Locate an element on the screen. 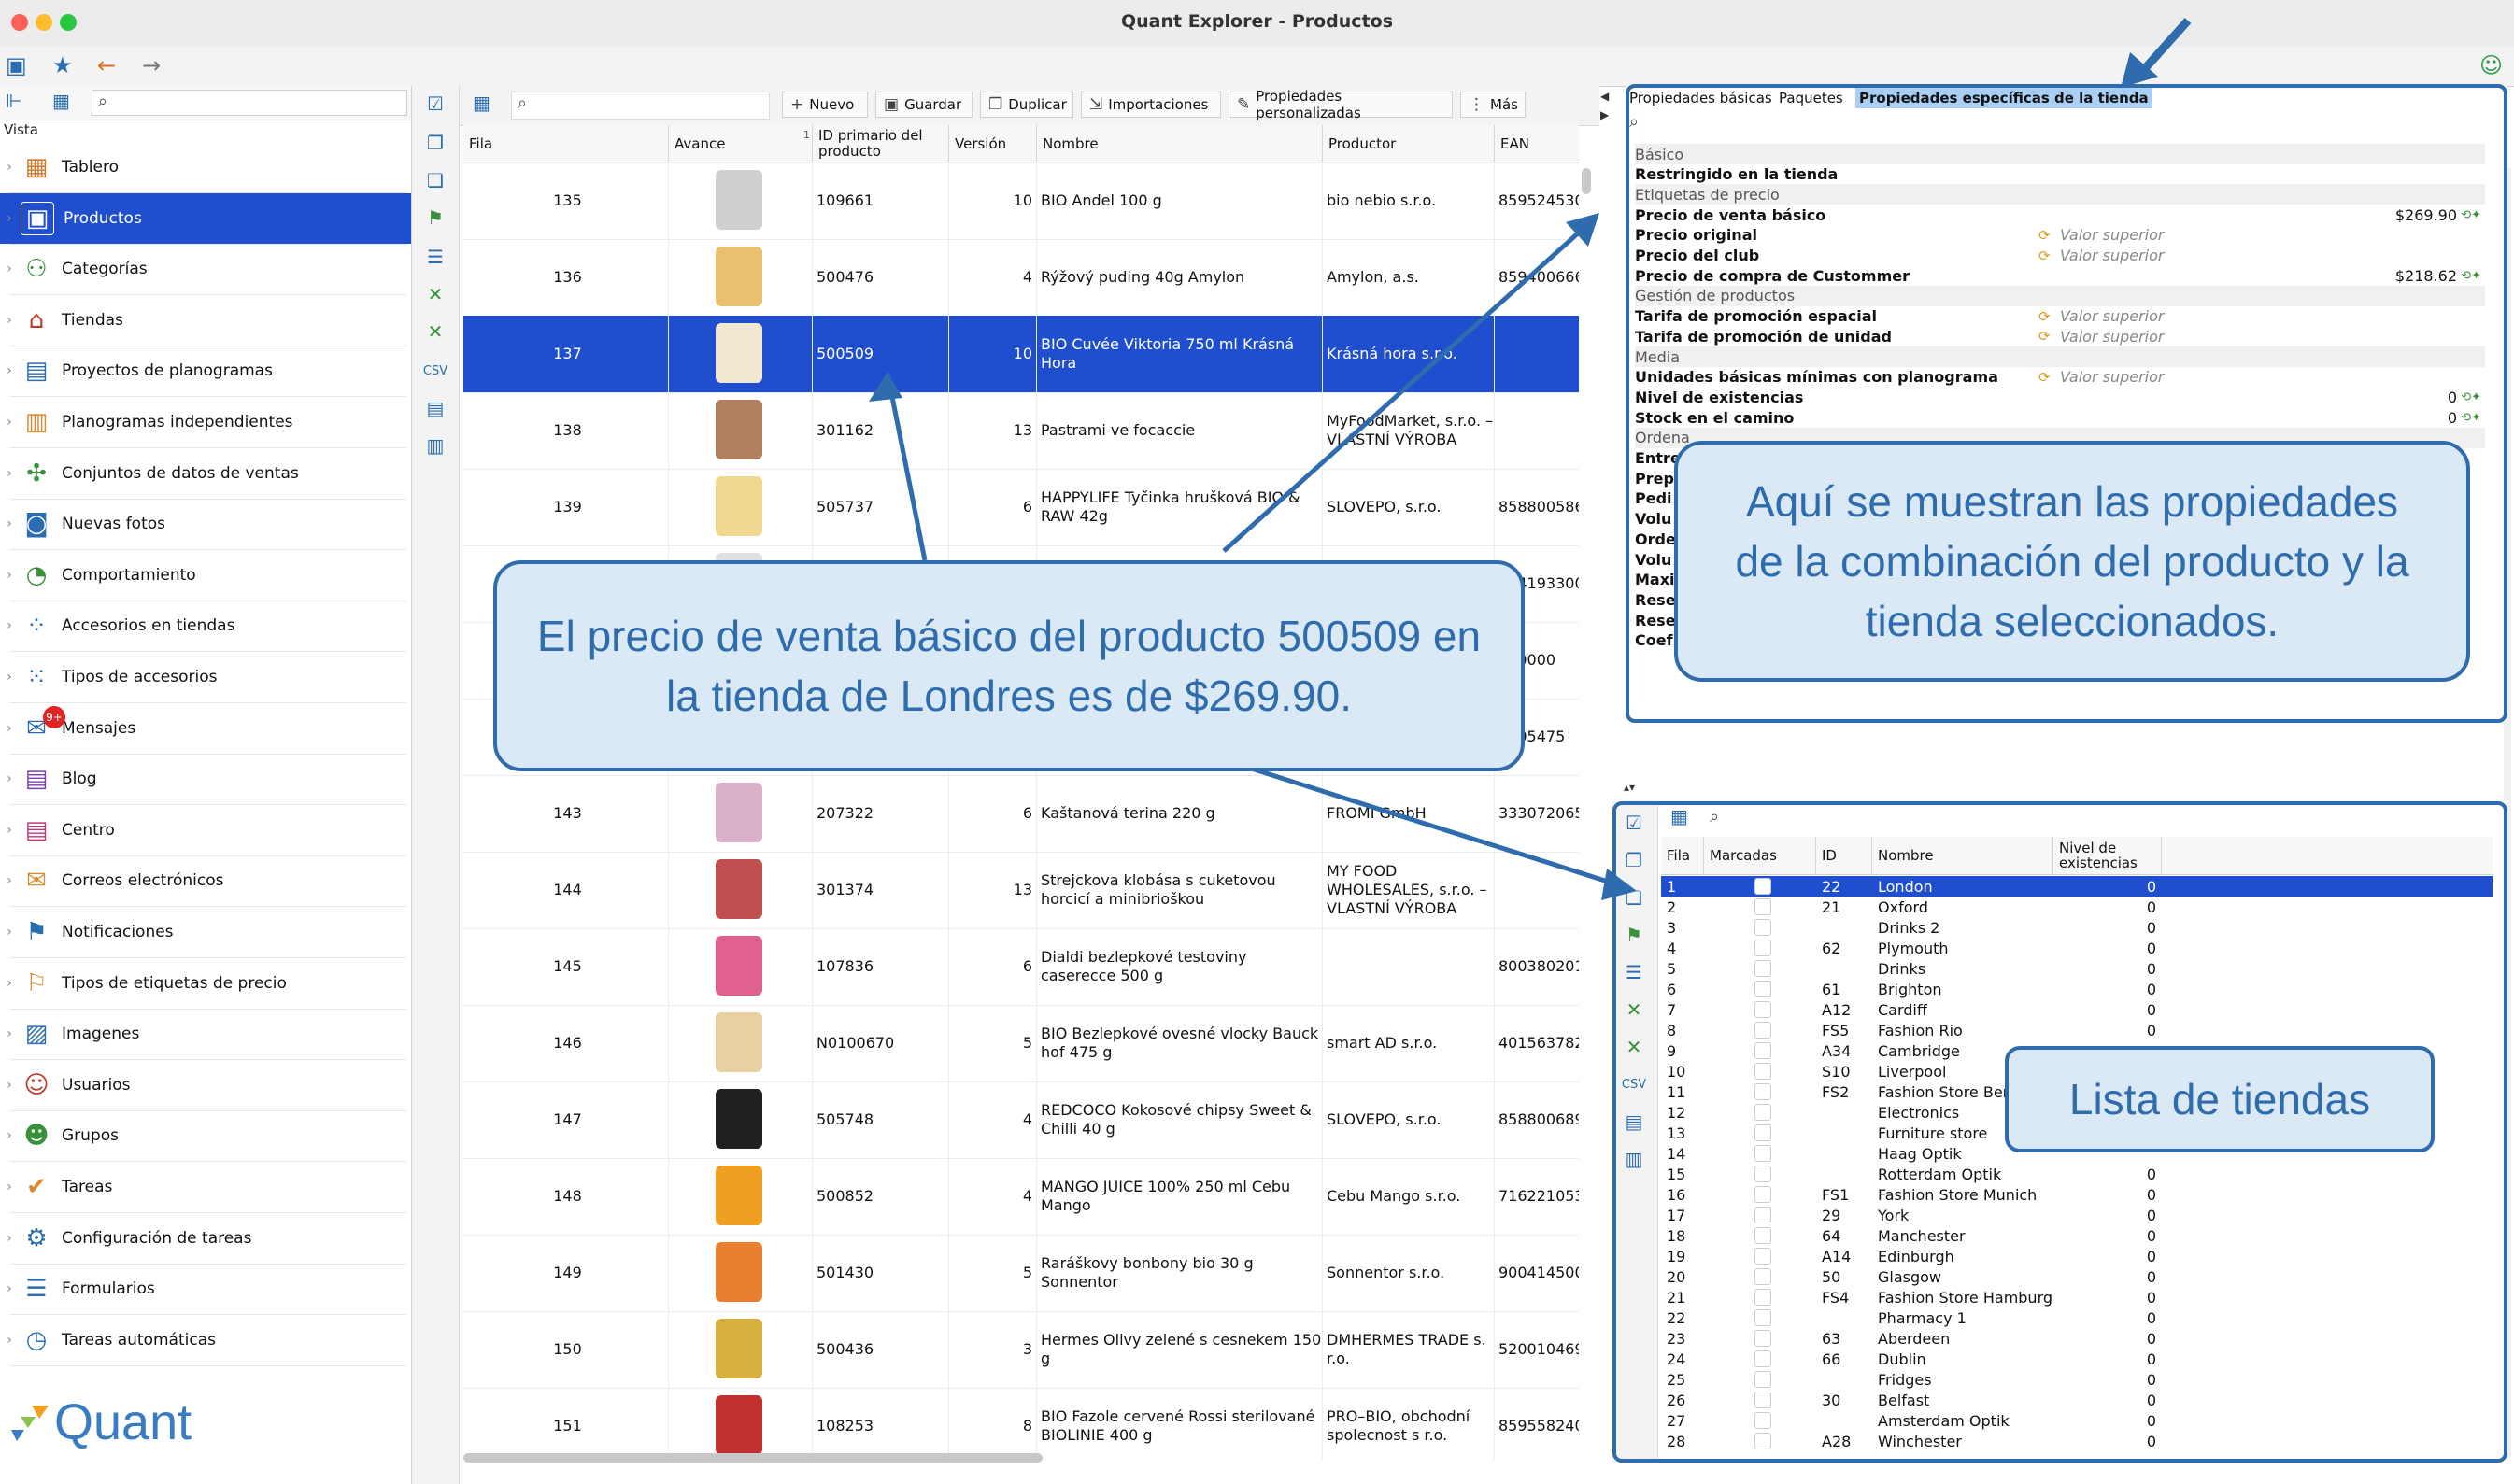 The width and height of the screenshot is (2514, 1484). arrow-to-tab is located at coordinates (2164, 47).